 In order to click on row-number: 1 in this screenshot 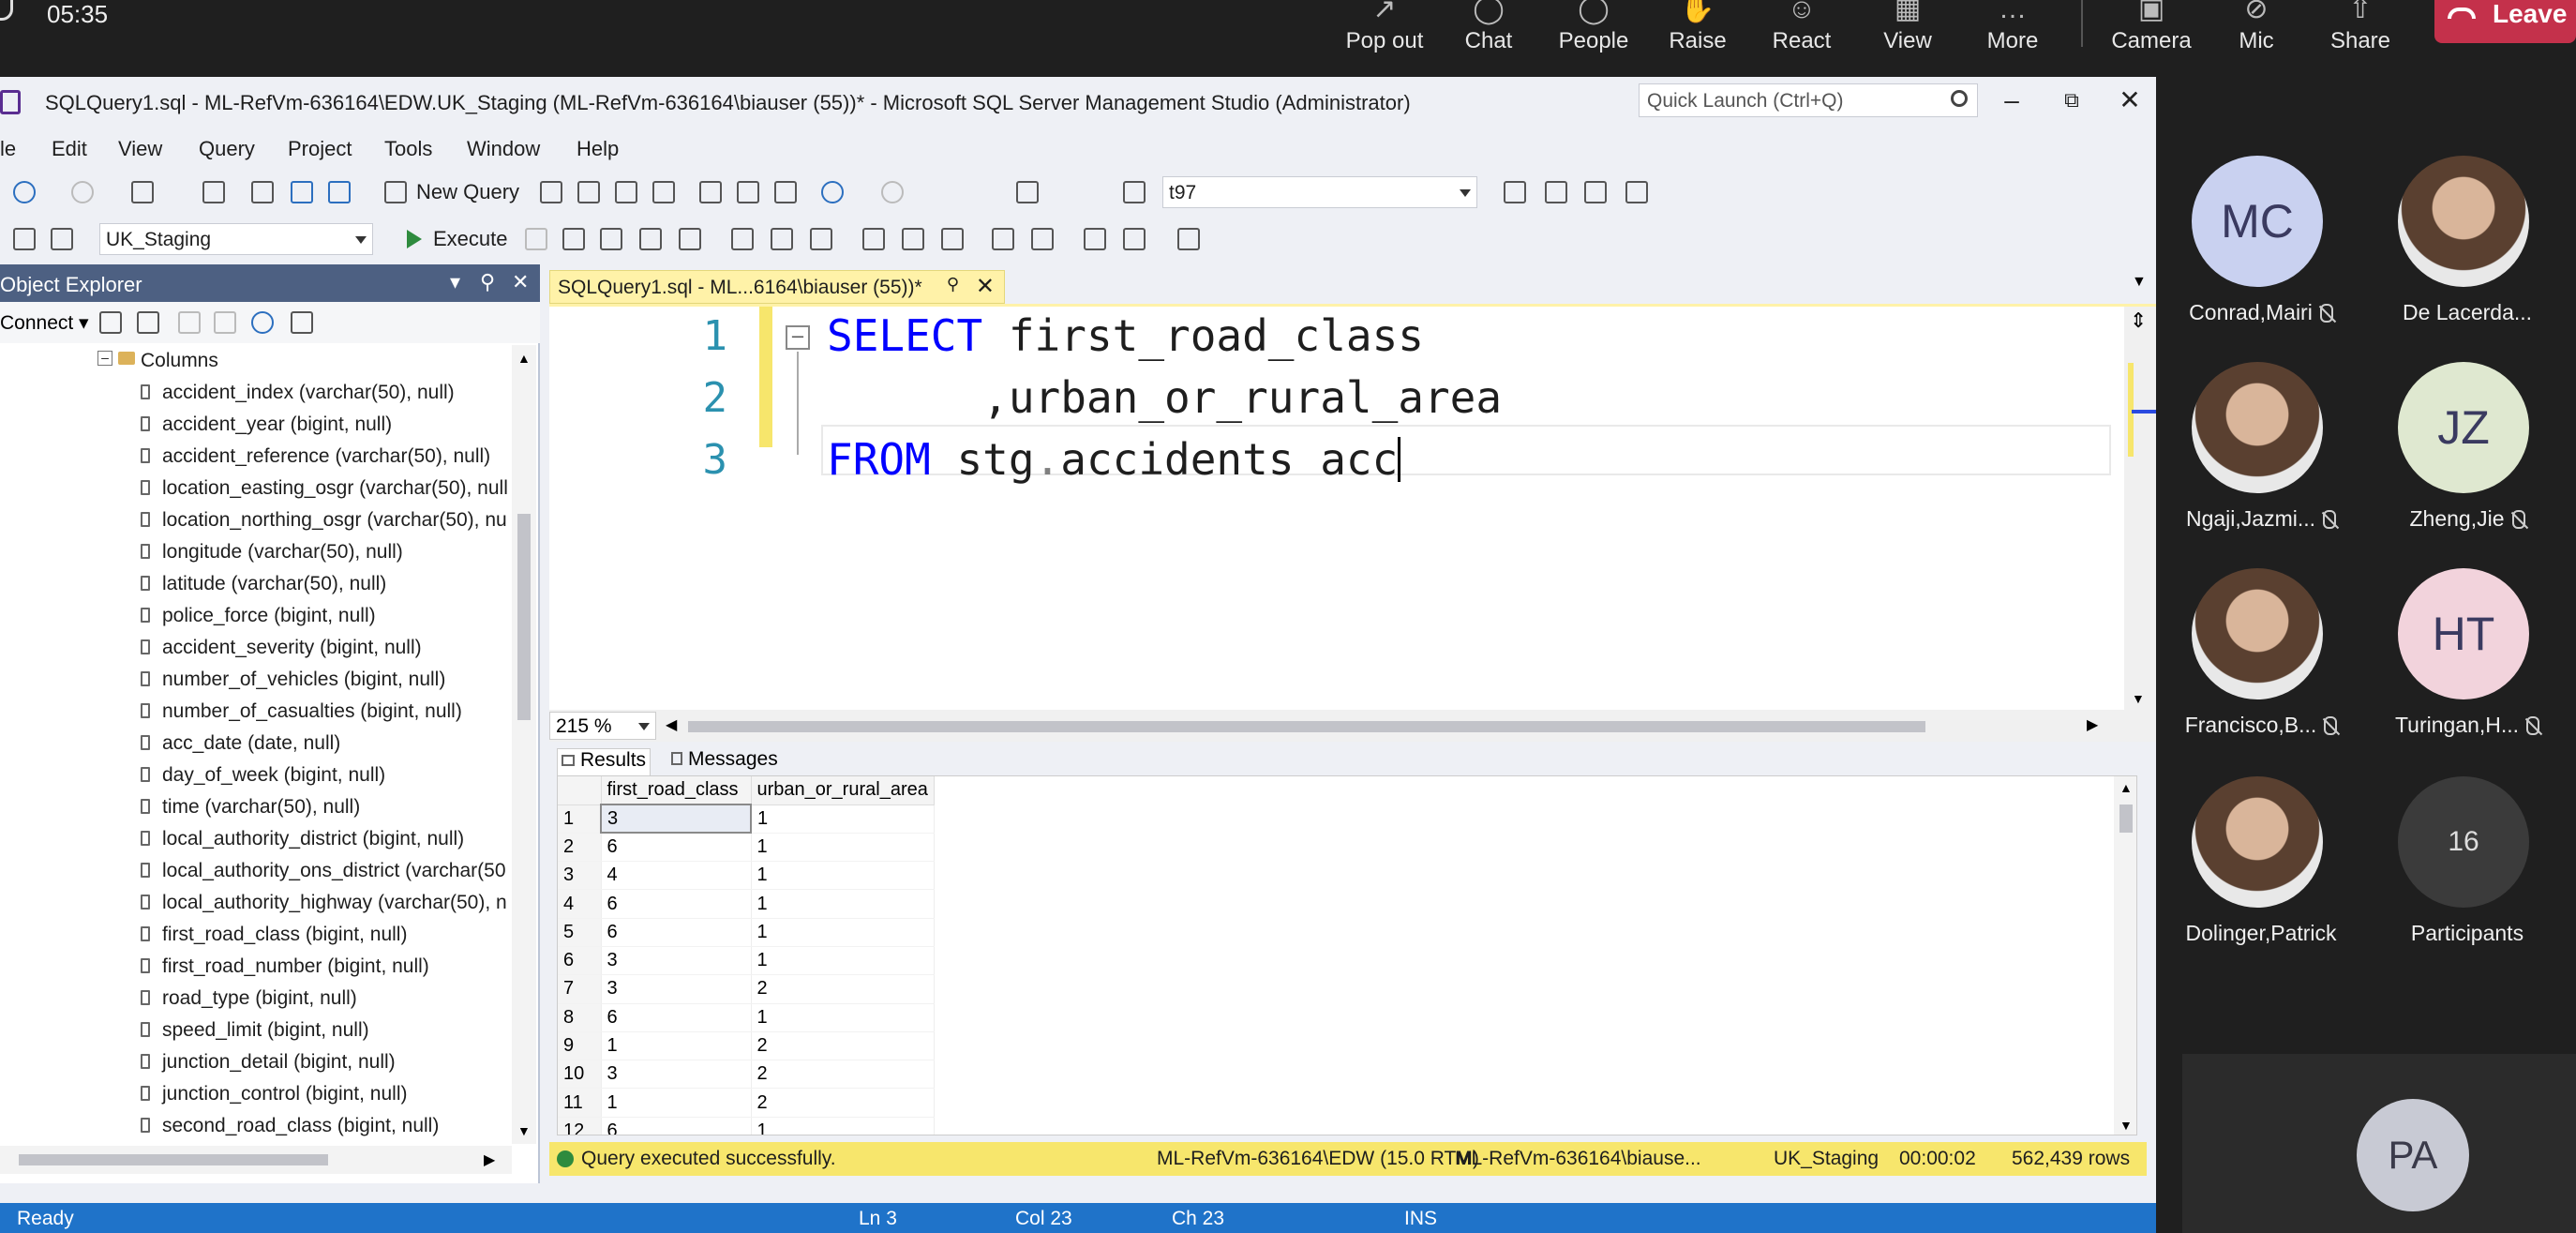, I will do `click(580, 819)`.